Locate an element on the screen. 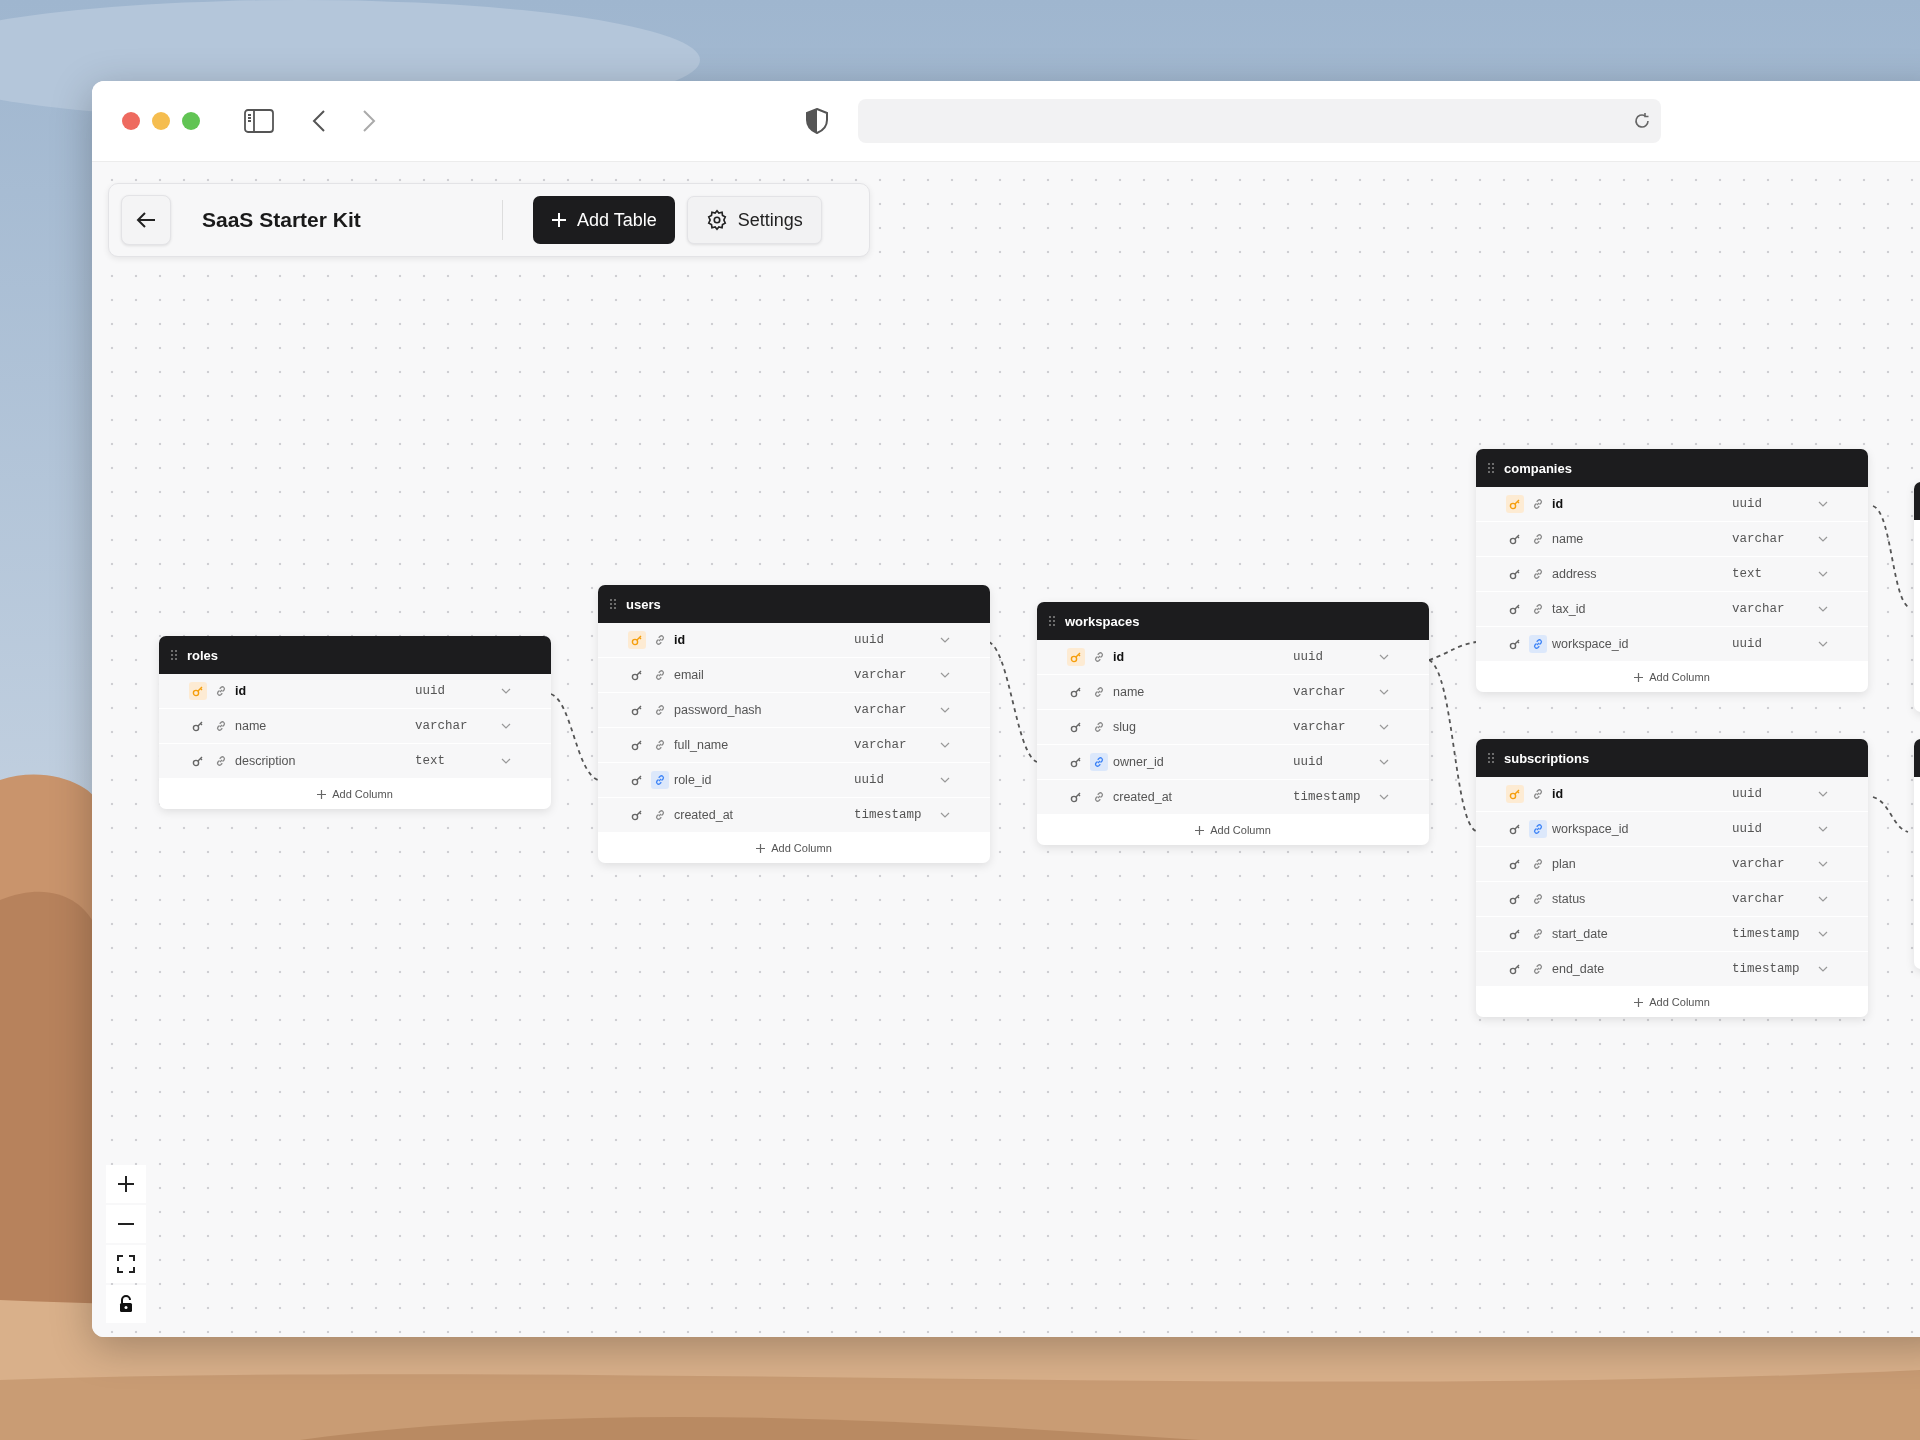 This screenshot has width=1920, height=1440. fit-view-button is located at coordinates (126, 1264).